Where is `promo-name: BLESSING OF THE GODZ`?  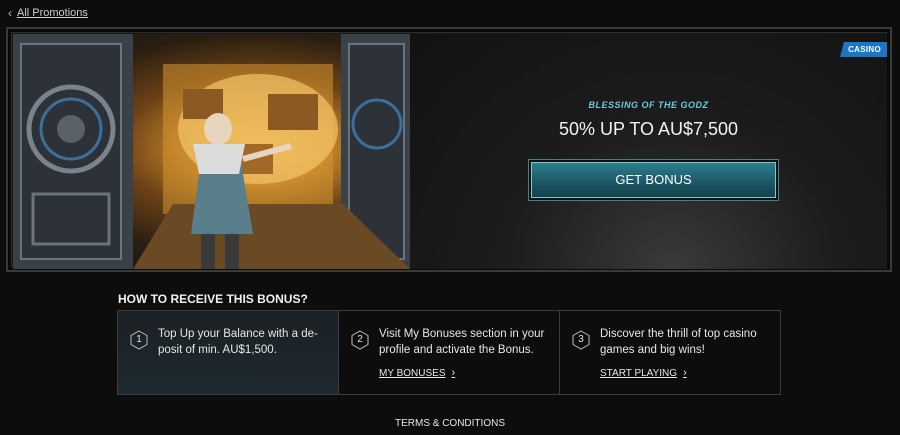 promo-name: BLESSING OF THE GODZ is located at coordinates (648, 105).